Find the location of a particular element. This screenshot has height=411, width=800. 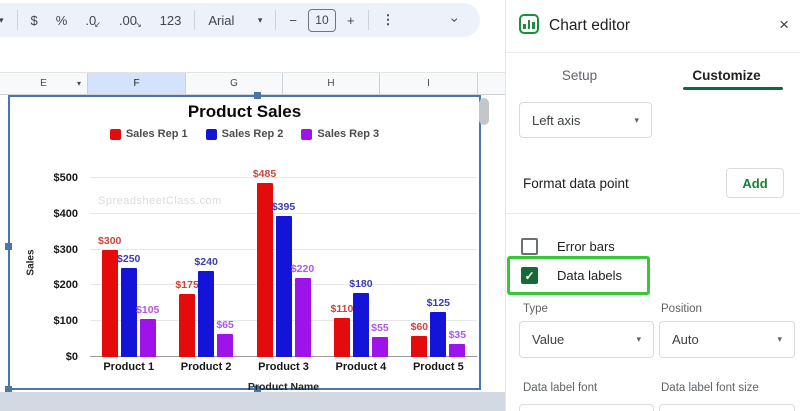

type-label: Type is located at coordinates (535, 309).